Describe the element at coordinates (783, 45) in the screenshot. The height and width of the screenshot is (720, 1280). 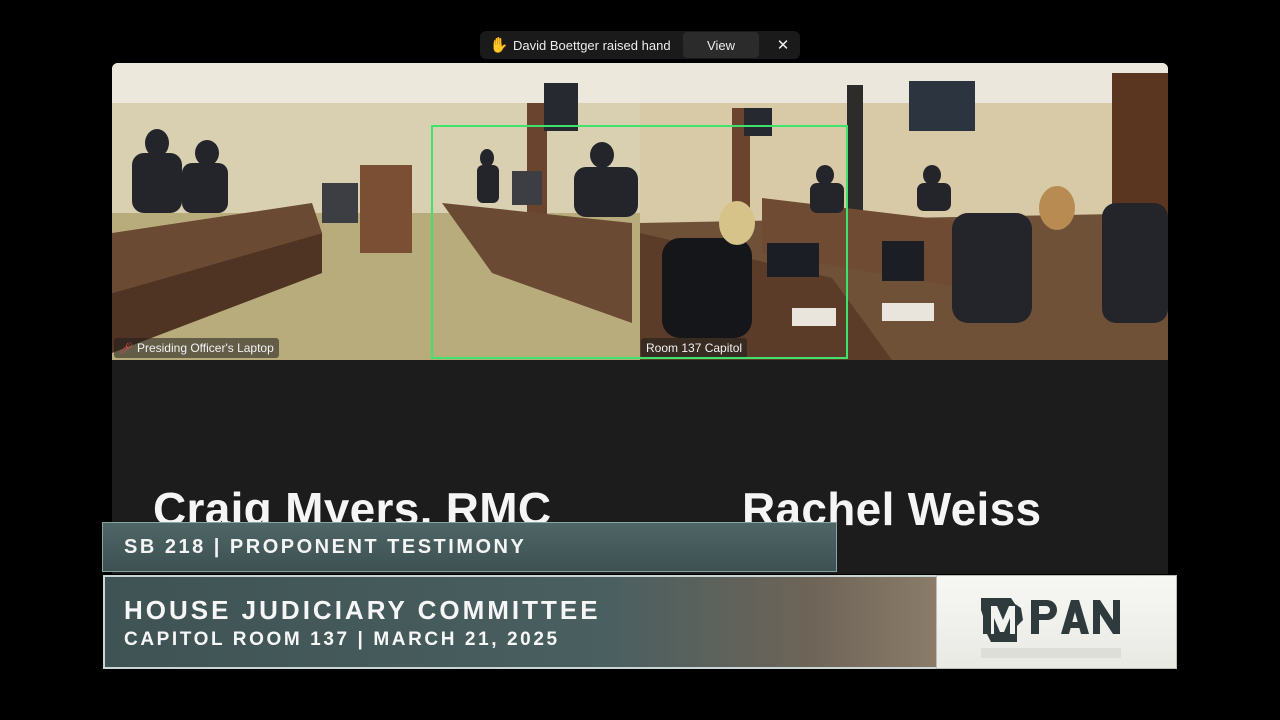
I see `close-icon: ✕` at that location.